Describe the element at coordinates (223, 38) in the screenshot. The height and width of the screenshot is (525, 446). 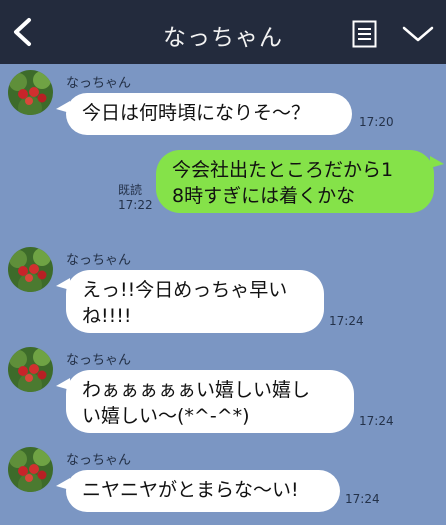
I see `chat-title: なっちゃん` at that location.